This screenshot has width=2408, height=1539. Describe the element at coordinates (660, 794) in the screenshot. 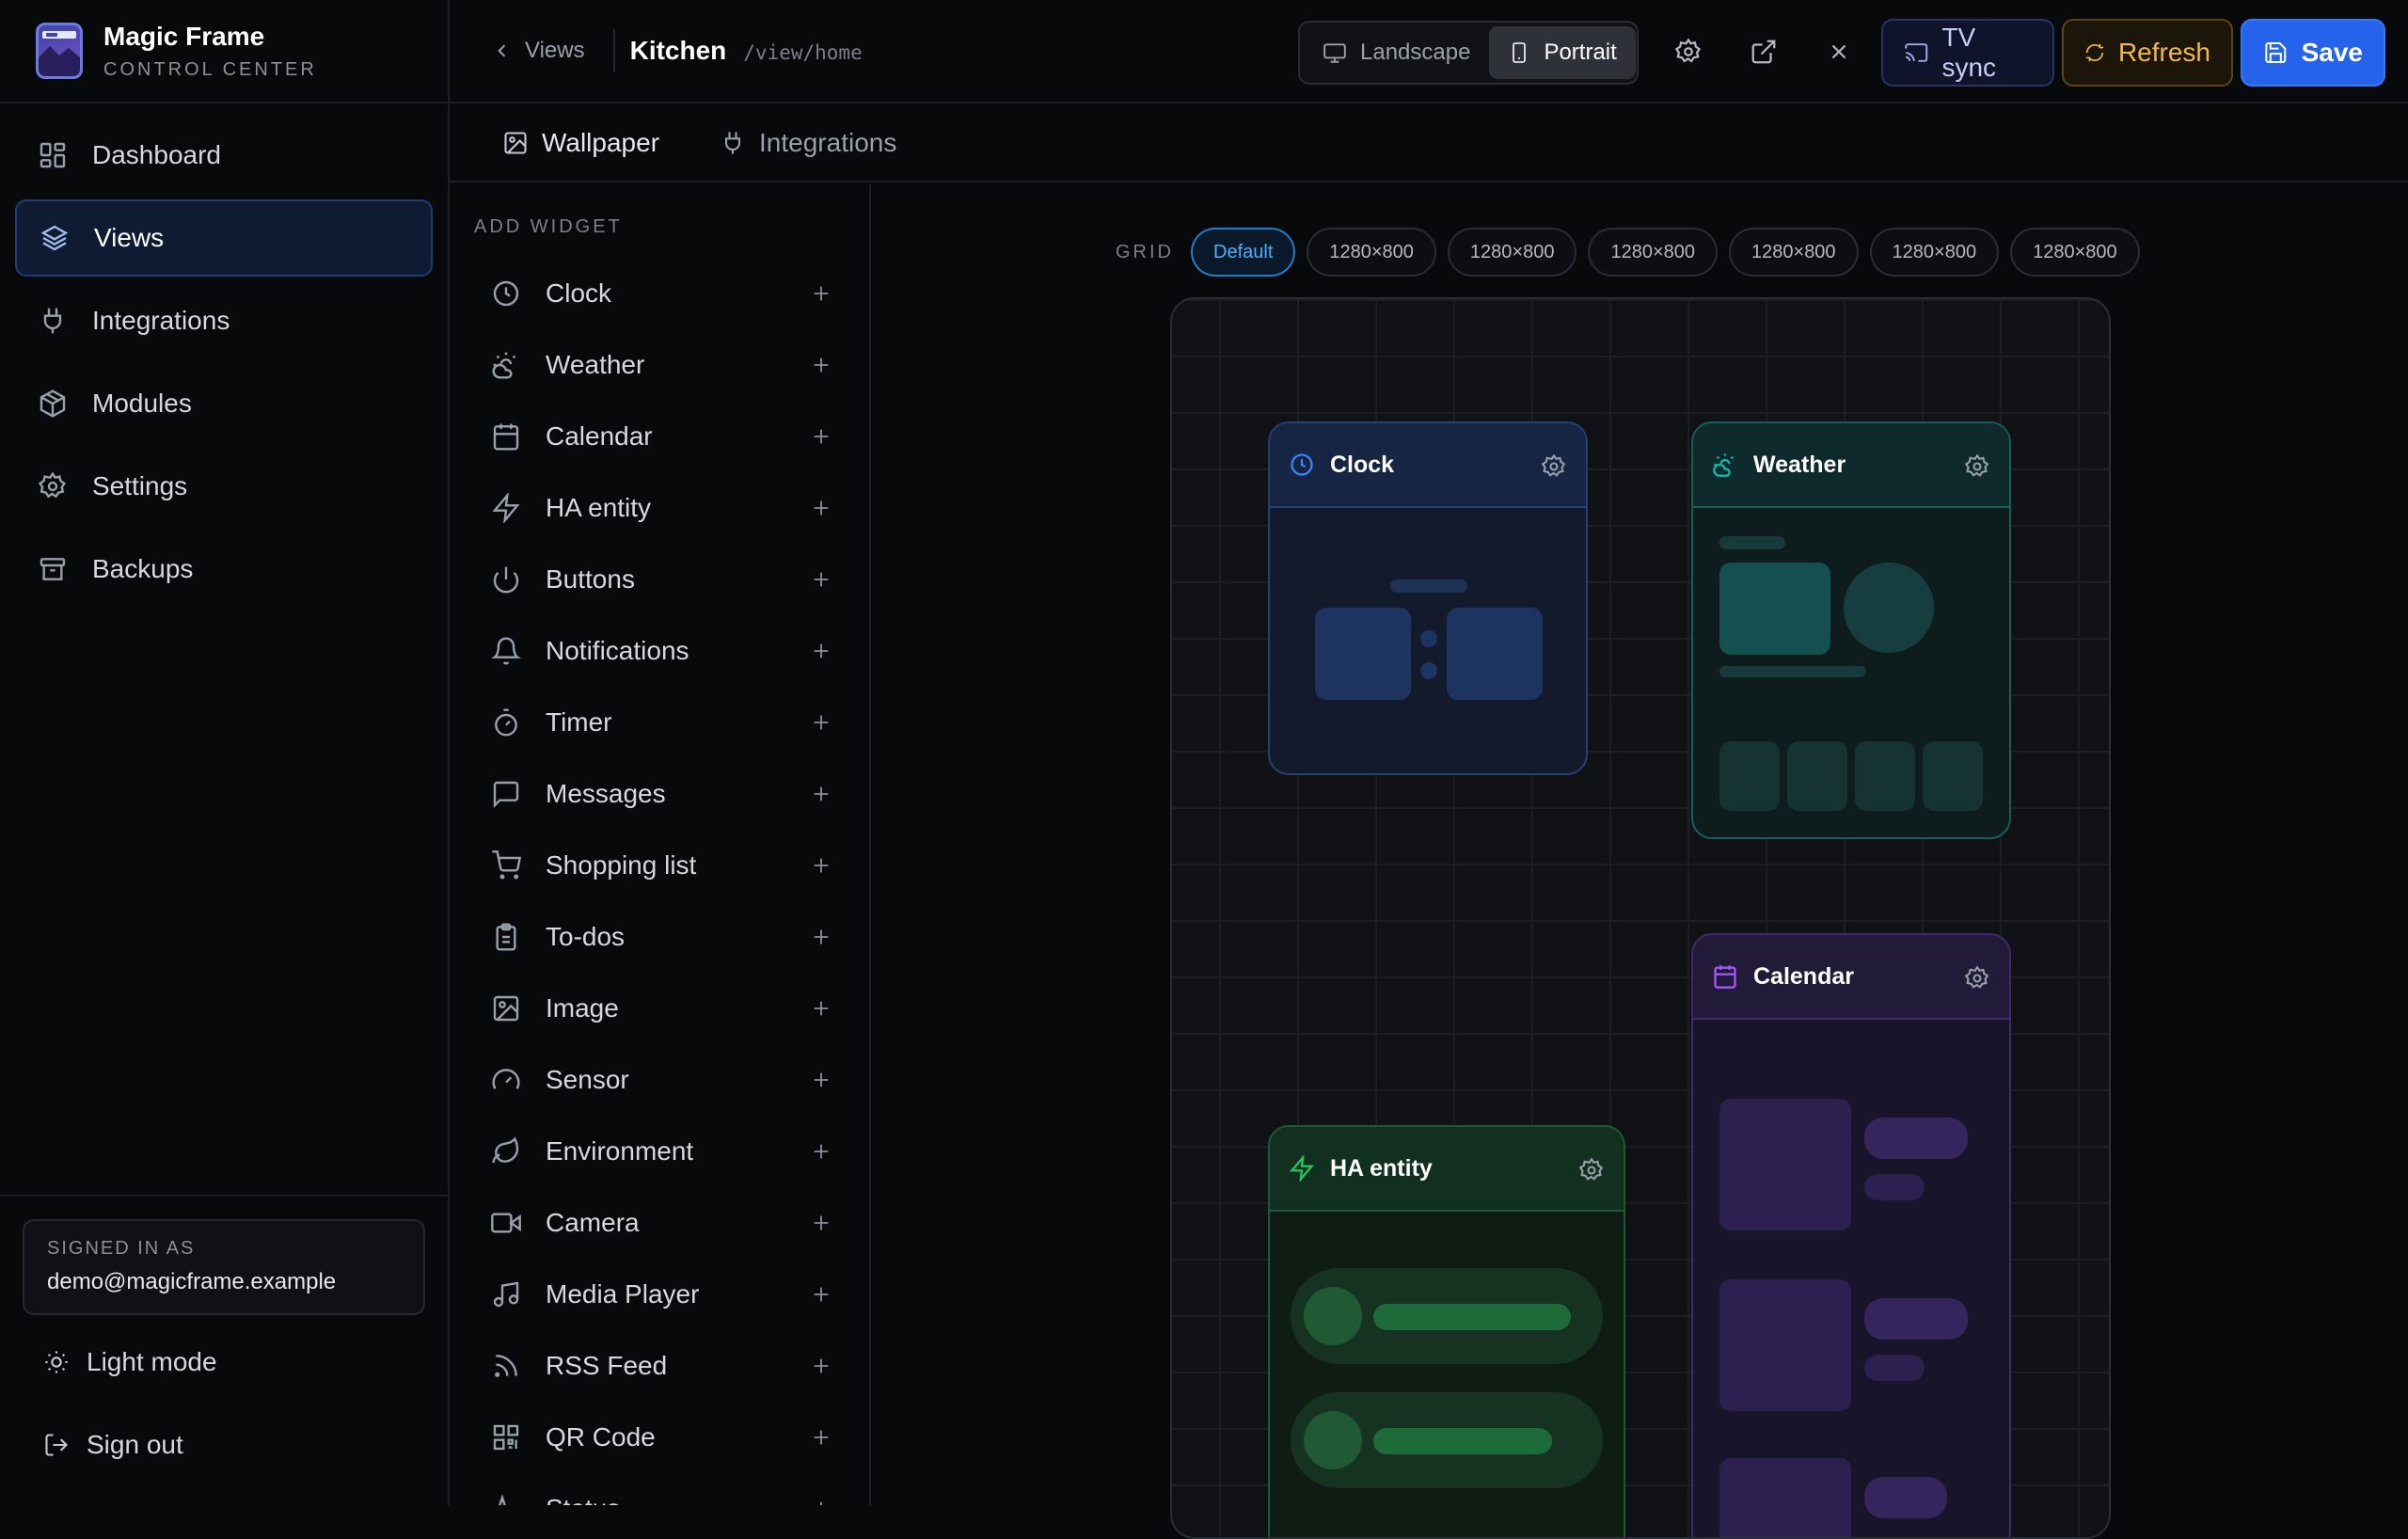

I see `widget-option-messages: Messages` at that location.